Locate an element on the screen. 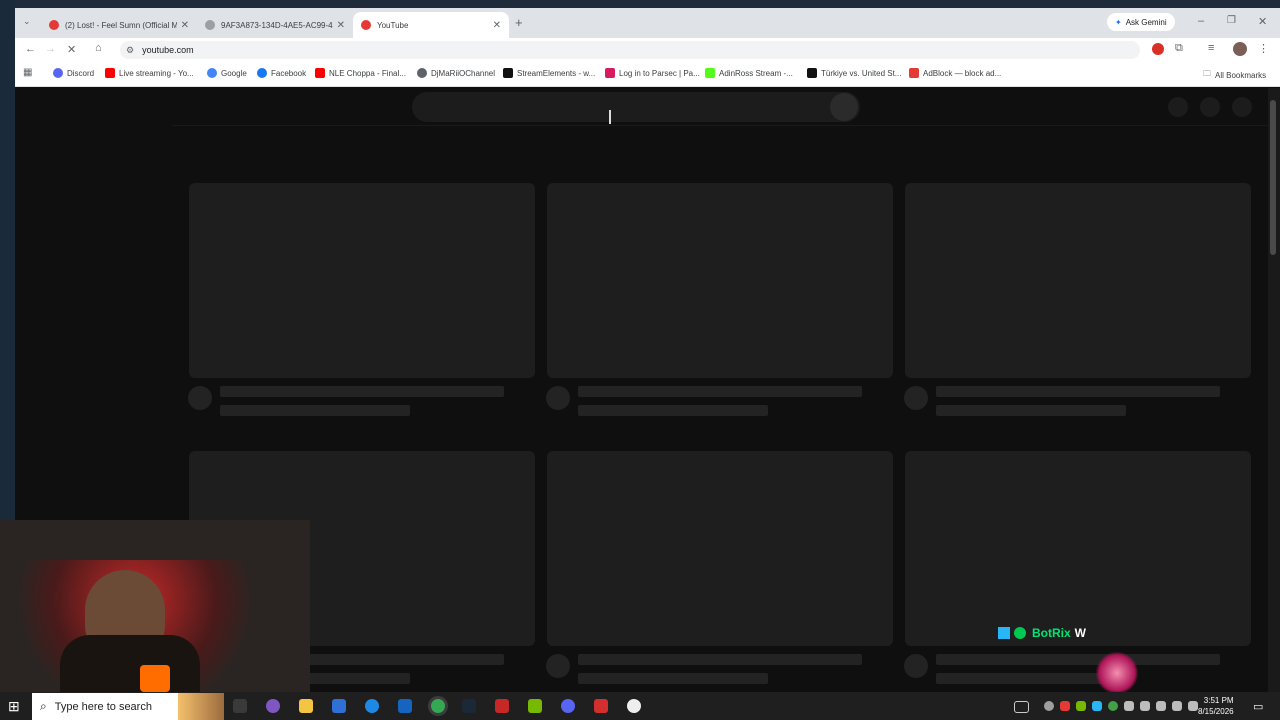  profile-avatar is located at coordinates (1240, 49).